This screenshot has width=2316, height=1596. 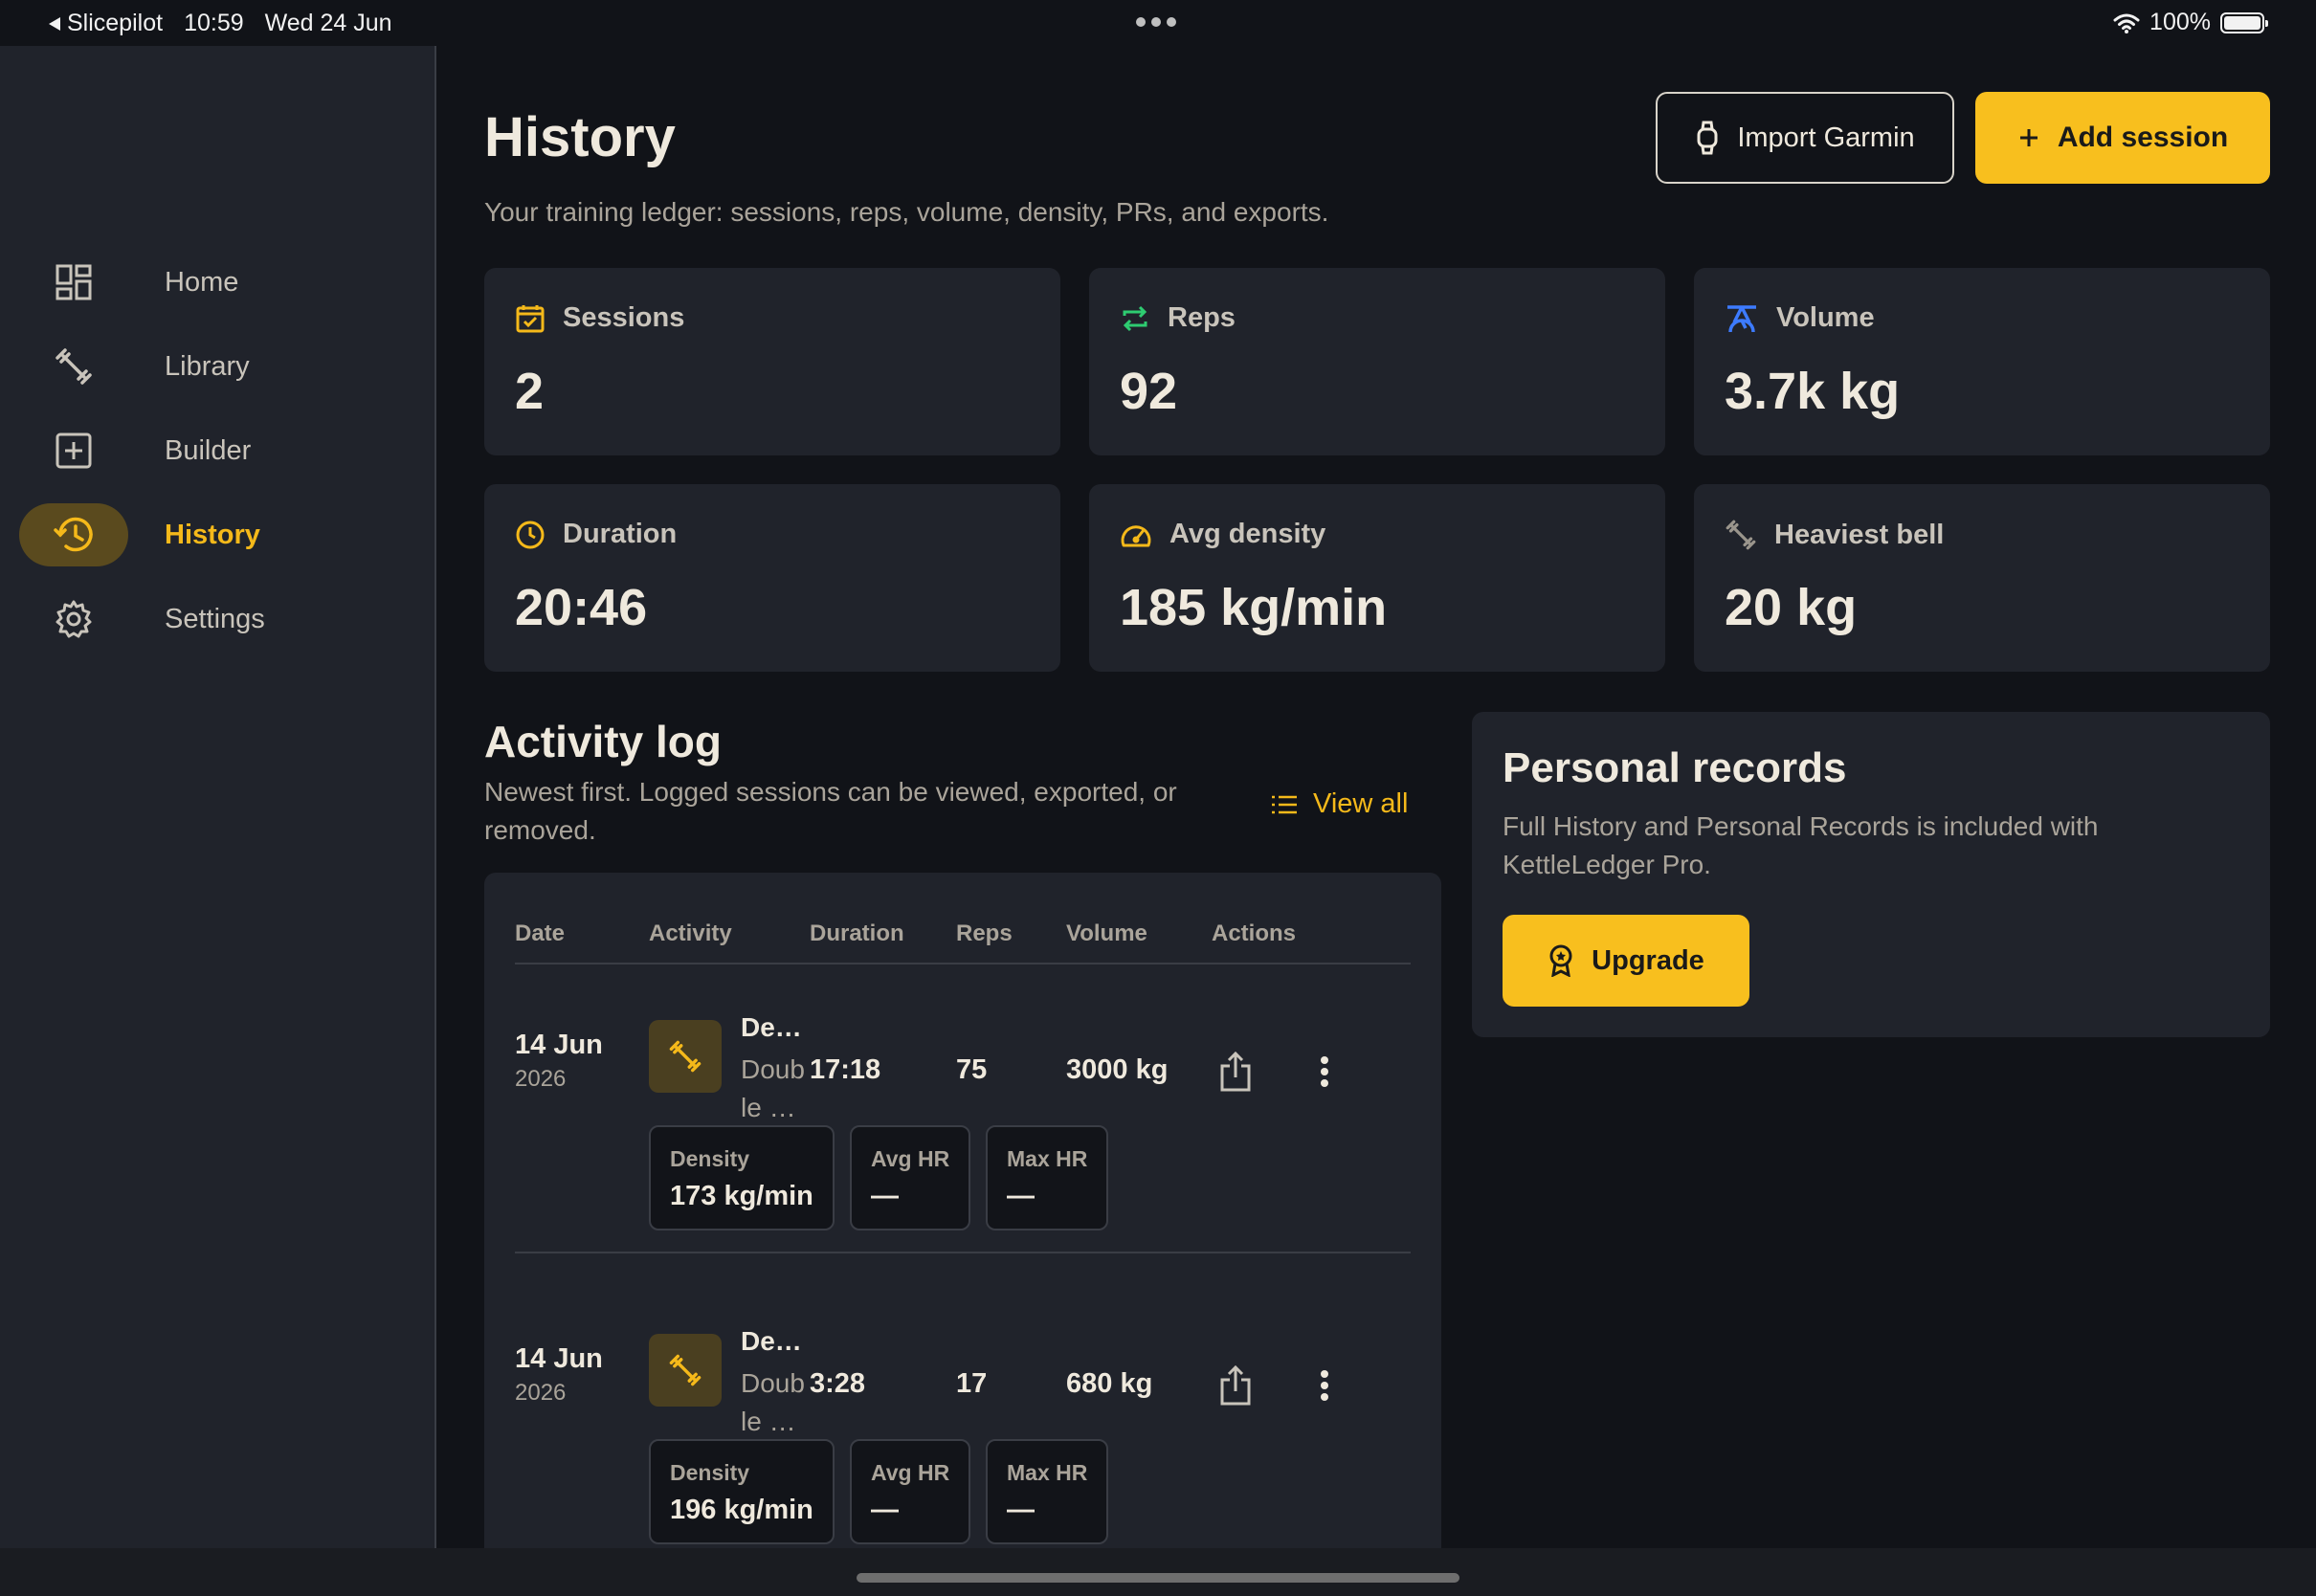 I want to click on stat-label: Heaviest bell, so click(x=1860, y=535).